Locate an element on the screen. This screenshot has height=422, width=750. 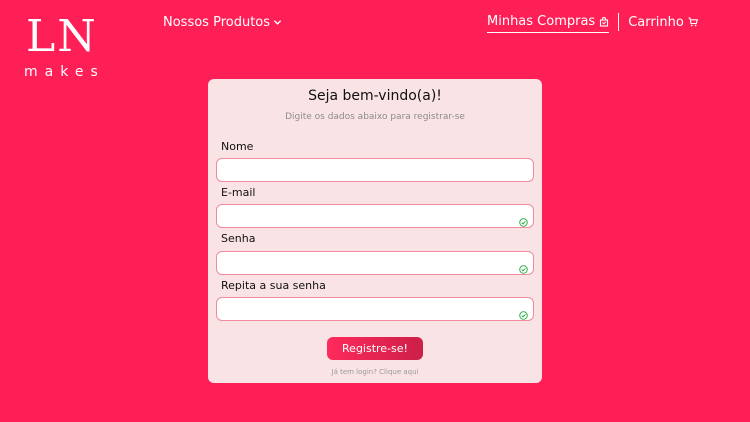
email-label: E-mail is located at coordinates (238, 192).